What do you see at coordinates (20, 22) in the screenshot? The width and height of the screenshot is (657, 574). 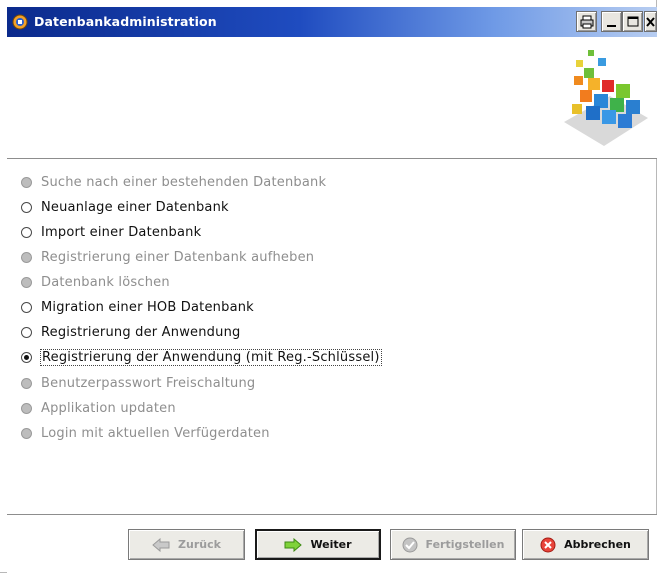 I see `app-icon` at bounding box center [20, 22].